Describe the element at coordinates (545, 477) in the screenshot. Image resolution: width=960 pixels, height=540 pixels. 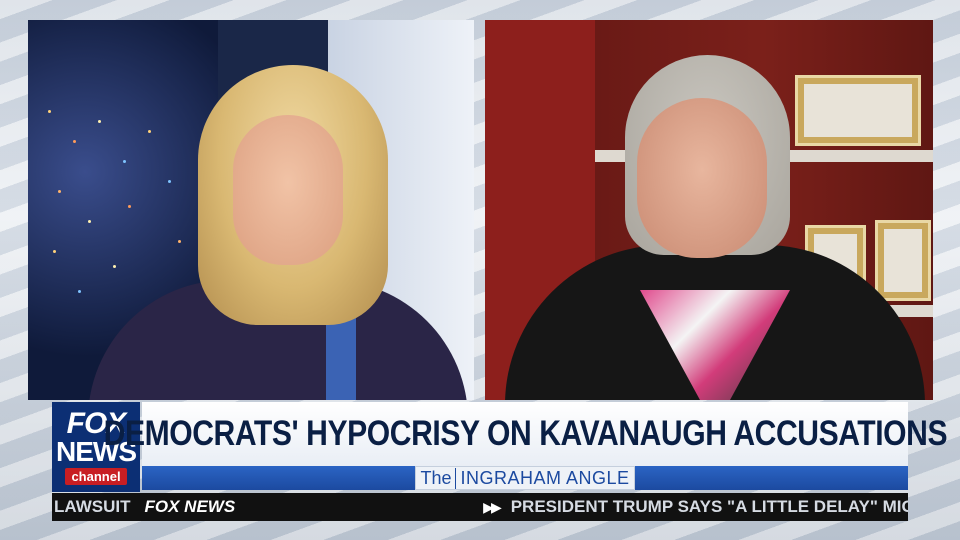
I see `show-name: INGRAHAM ANGLE` at that location.